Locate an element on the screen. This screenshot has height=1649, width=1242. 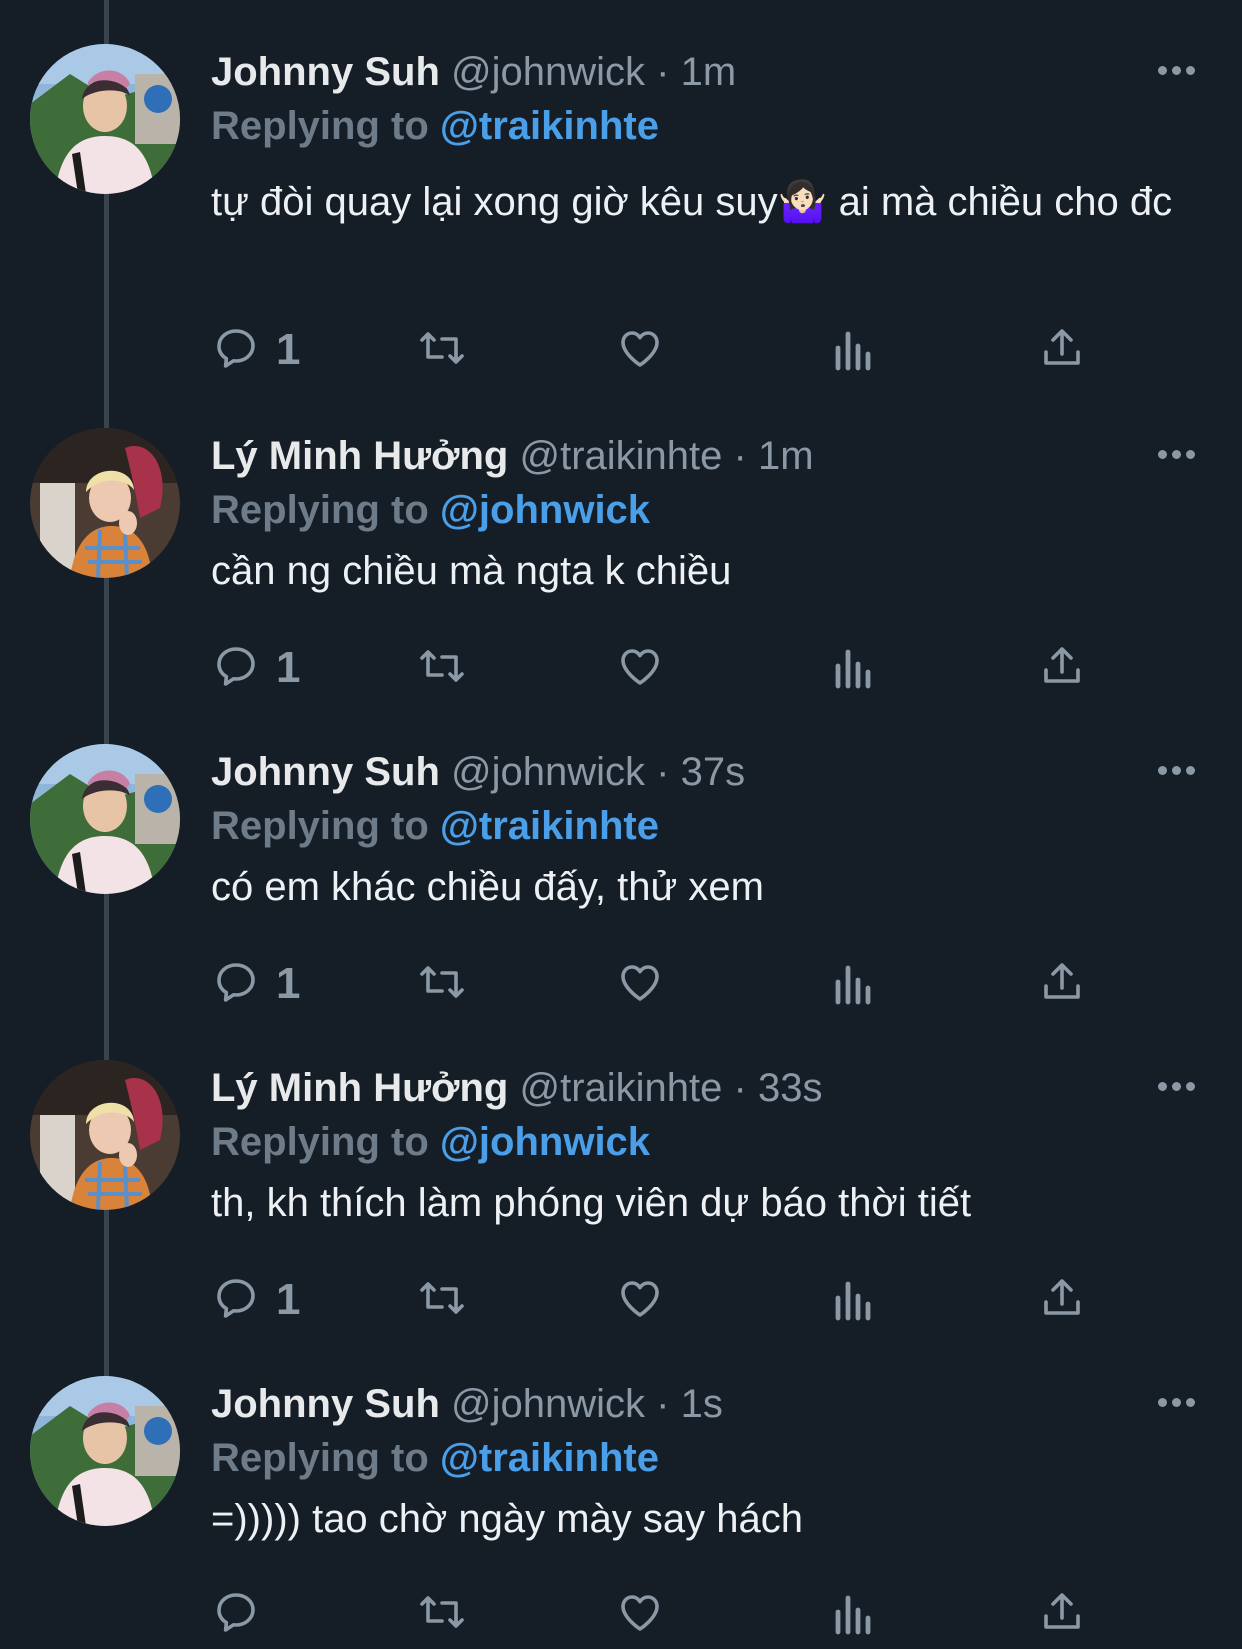
tweet-text: có em khác chiều đấy, thử xem is located at coordinates (487, 887).